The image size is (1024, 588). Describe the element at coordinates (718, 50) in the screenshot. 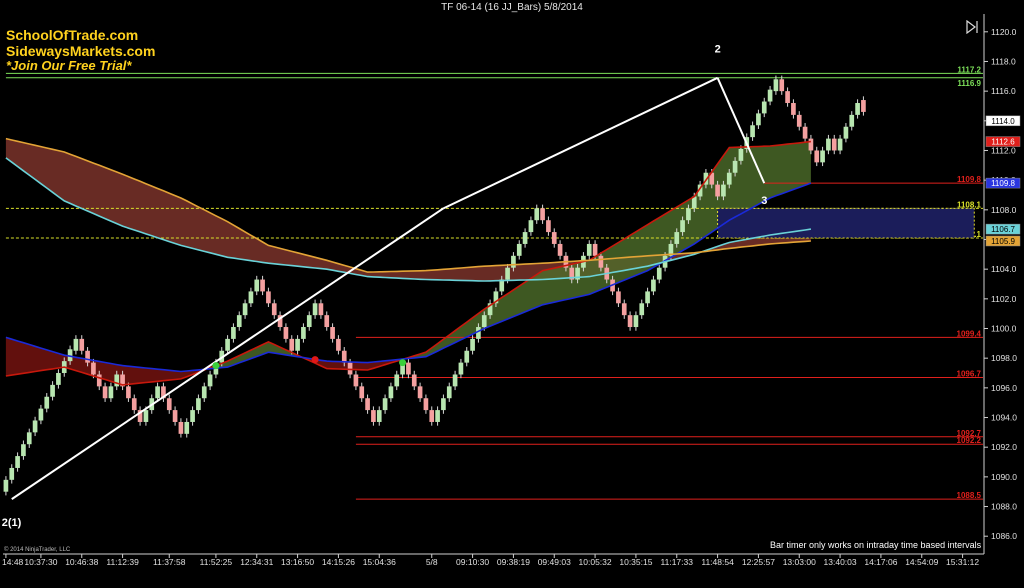

I see `swing-label: 2` at that location.